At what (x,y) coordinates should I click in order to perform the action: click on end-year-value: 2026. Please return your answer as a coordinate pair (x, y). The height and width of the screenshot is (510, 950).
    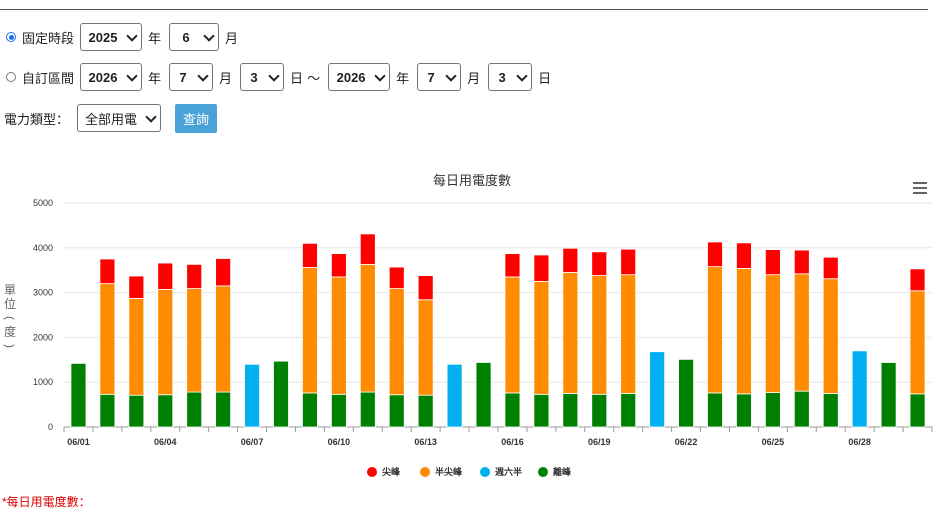
    Looking at the image, I should click on (351, 77).